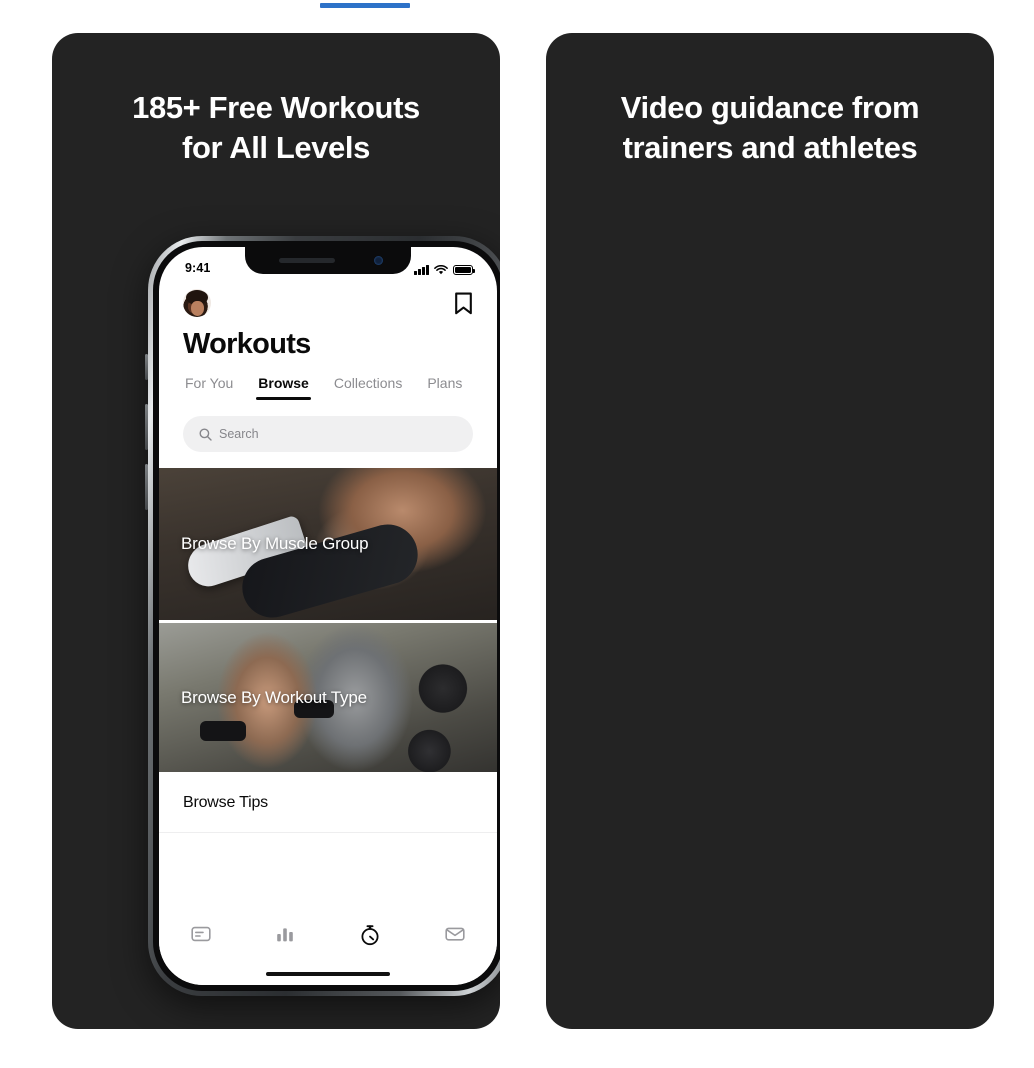 The width and height of the screenshot is (1034, 1068). What do you see at coordinates (328, 802) in the screenshot?
I see `browse-tips-row: Browse Tips` at bounding box center [328, 802].